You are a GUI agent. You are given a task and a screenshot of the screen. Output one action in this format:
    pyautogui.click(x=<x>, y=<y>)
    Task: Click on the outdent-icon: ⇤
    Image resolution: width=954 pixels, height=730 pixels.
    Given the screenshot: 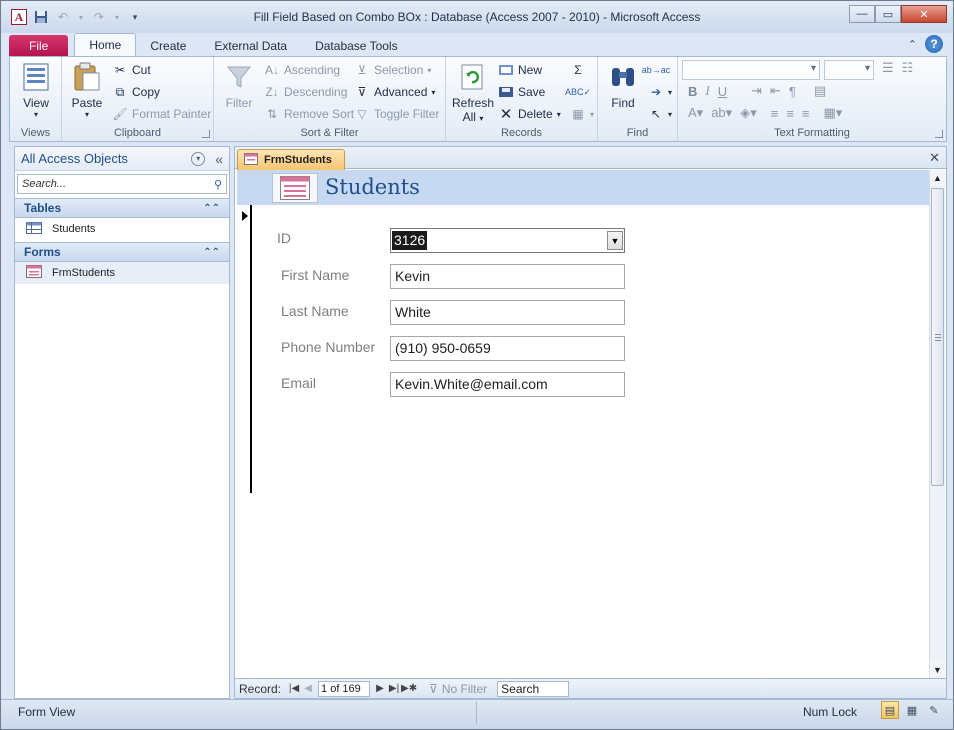 What is the action you would take?
    pyautogui.click(x=775, y=91)
    